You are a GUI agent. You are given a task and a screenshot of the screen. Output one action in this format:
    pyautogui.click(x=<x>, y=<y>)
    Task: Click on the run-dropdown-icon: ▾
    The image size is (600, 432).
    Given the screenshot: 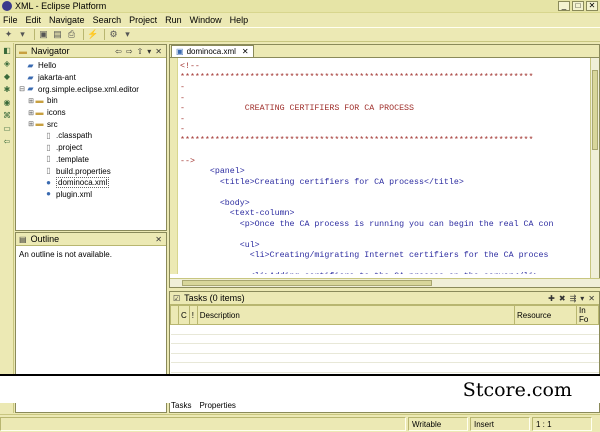 What is the action you would take?
    pyautogui.click(x=127, y=34)
    